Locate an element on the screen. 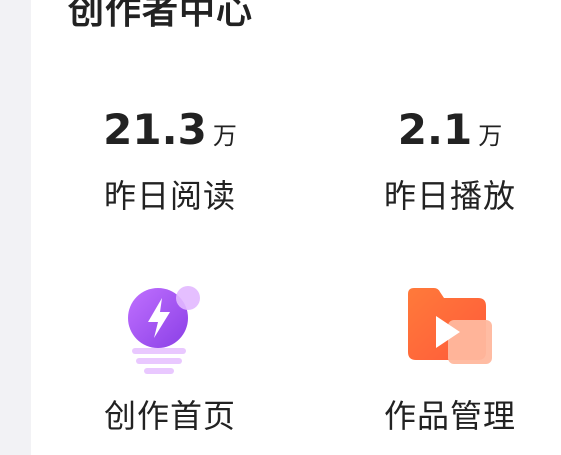 The image size is (561, 455). stat-yesterday-reads: 21.3 万 昨日阅读 is located at coordinates (170, 159).